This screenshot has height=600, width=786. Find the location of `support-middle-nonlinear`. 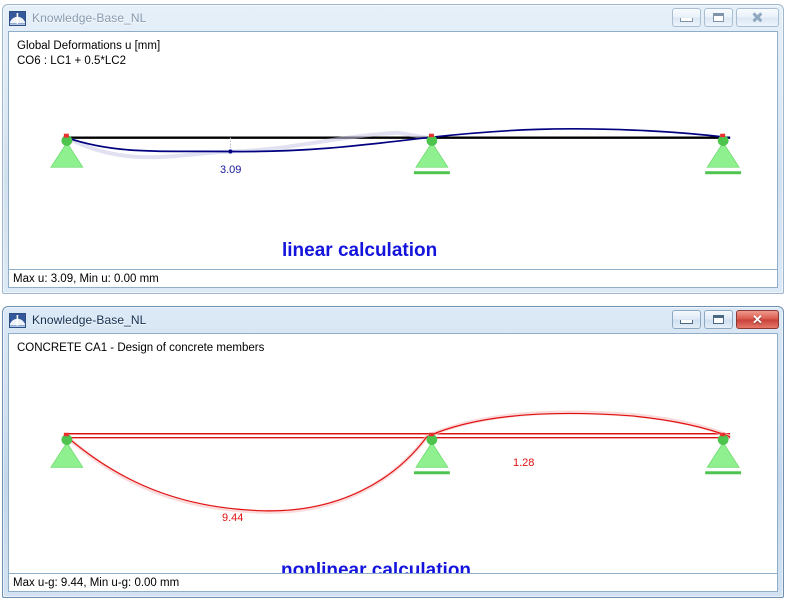

support-middle-nonlinear is located at coordinates (431, 453).